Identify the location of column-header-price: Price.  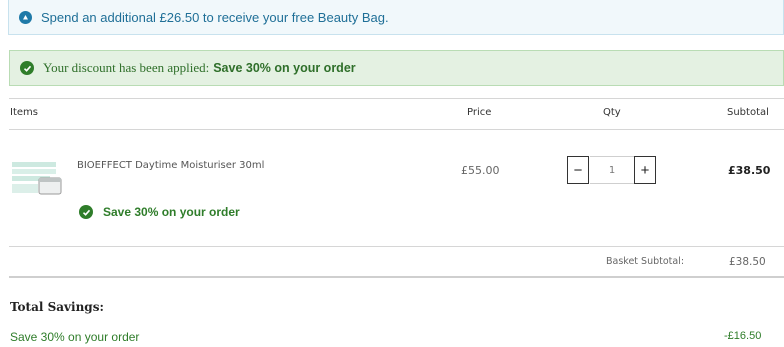
(479, 112).